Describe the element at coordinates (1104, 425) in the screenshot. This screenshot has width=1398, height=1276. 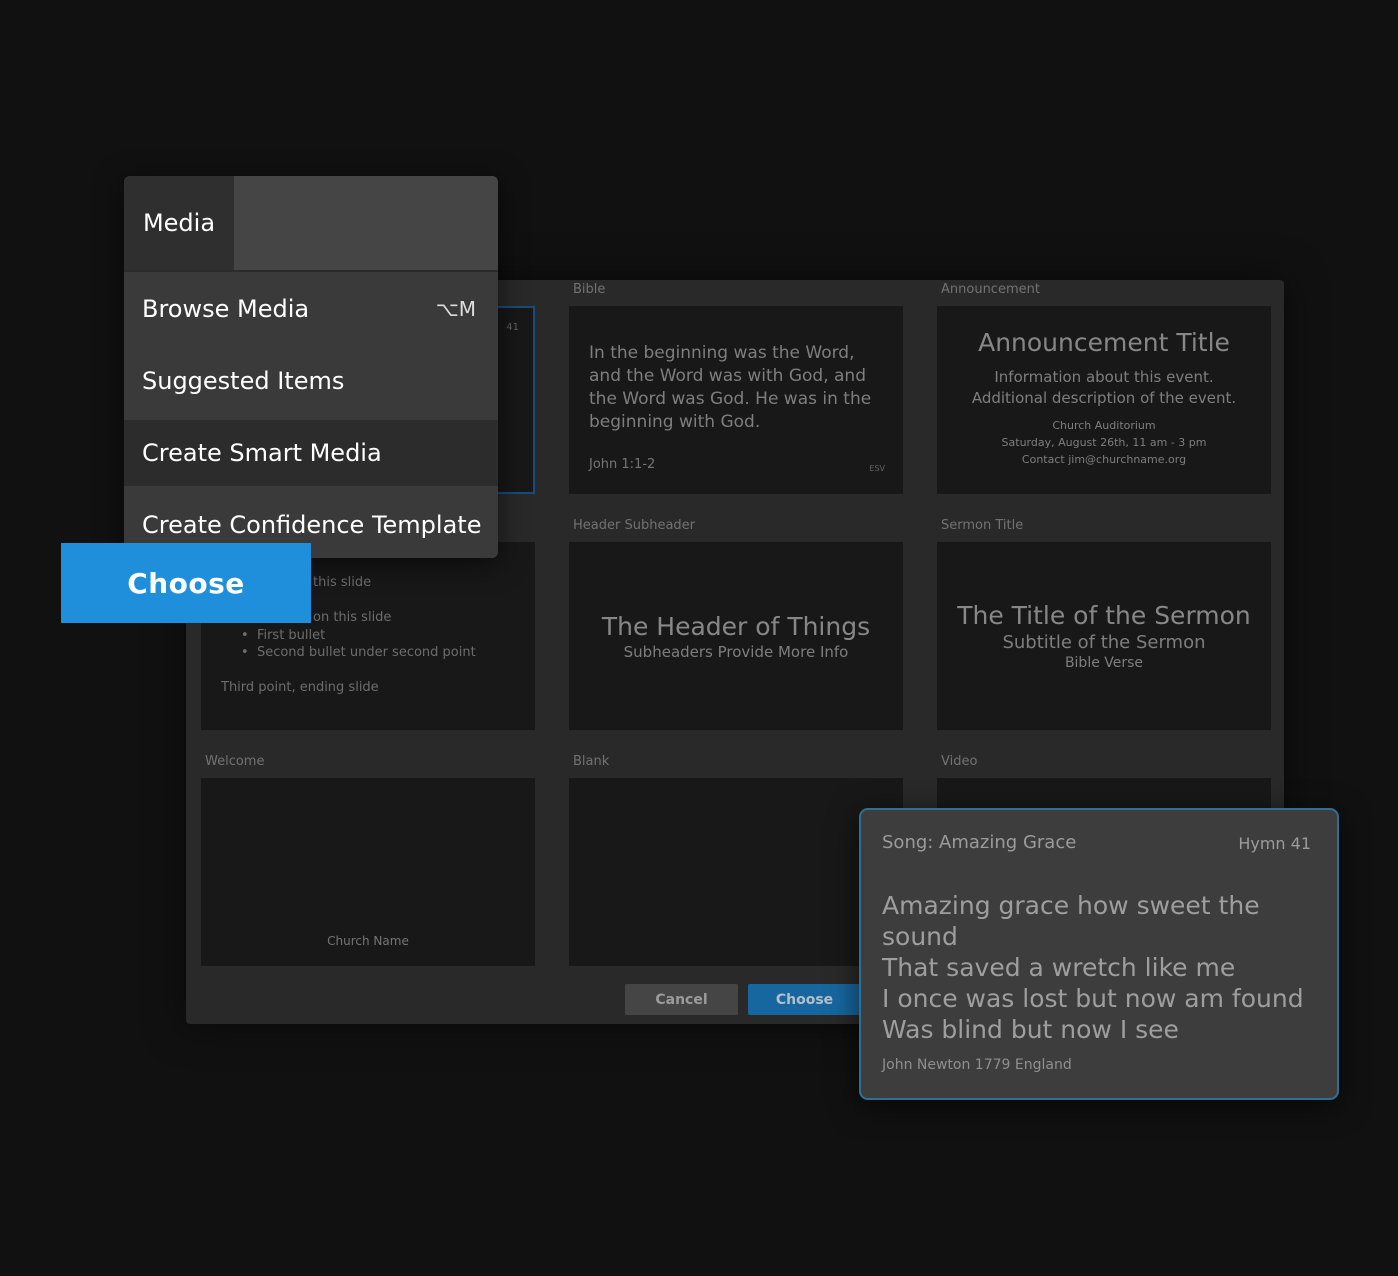
I see `announcement-location: Church Auditorium` at that location.